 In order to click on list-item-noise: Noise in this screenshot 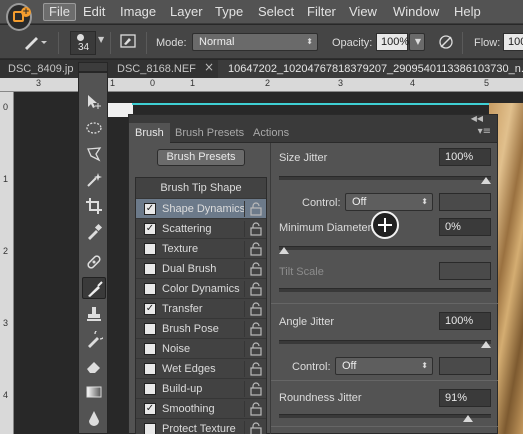, I will do `click(201, 348)`.